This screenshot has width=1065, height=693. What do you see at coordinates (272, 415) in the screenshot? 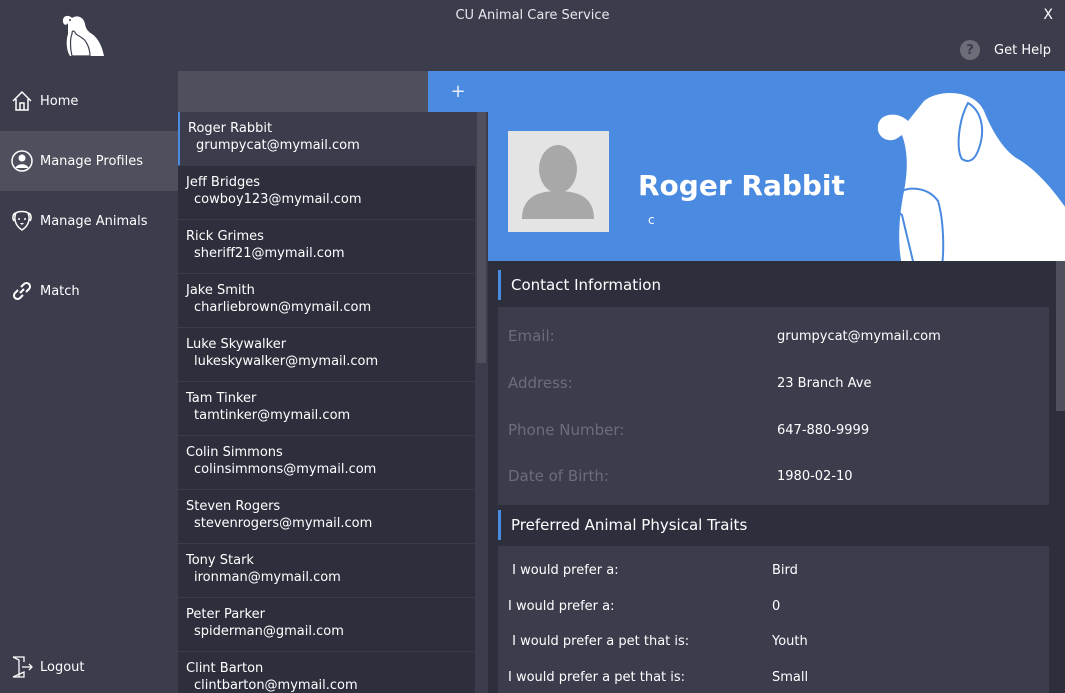
I see `profile-list-item-email: tamtinker@mymail.com` at bounding box center [272, 415].